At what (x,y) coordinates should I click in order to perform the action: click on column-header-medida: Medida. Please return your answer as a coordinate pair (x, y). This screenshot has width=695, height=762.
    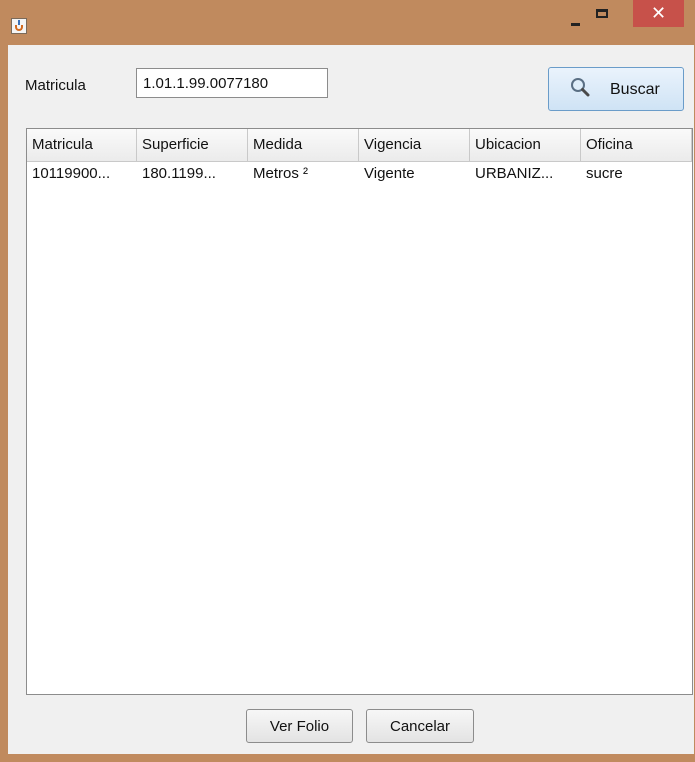
    Looking at the image, I should click on (303, 145).